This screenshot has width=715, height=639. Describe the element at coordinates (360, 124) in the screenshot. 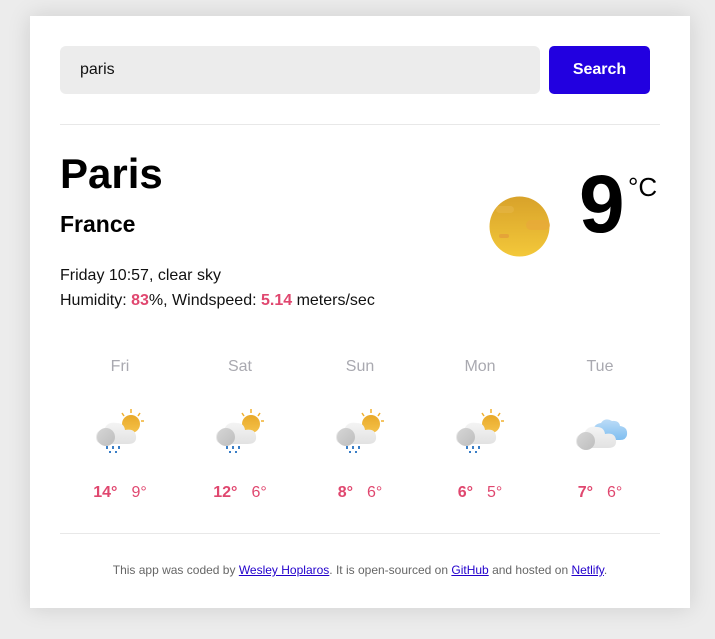

I see `top-divider` at that location.